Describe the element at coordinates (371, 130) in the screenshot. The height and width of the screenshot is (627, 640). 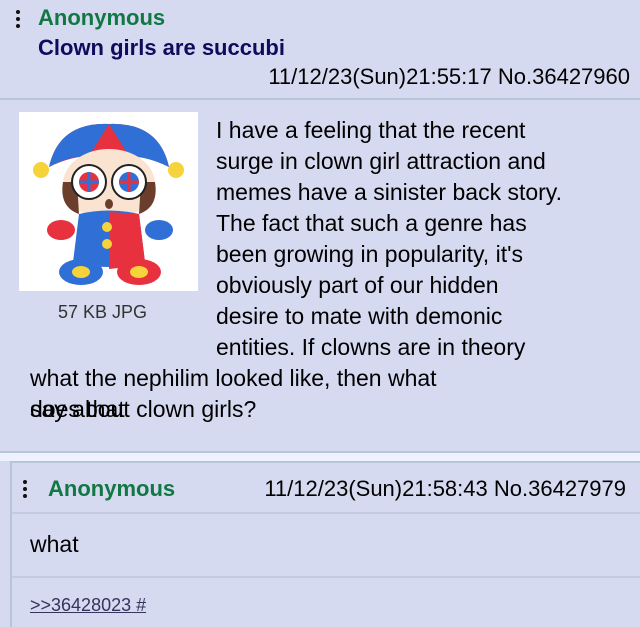
I see `comment-line: I have a feeling that the recent` at that location.